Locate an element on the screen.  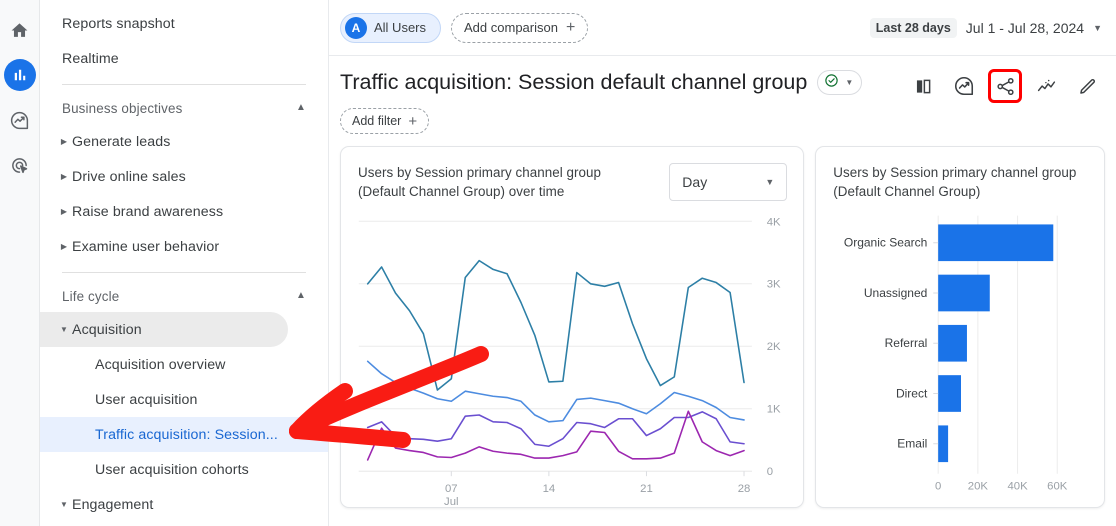
rail-item-explore is located at coordinates (20, 120).